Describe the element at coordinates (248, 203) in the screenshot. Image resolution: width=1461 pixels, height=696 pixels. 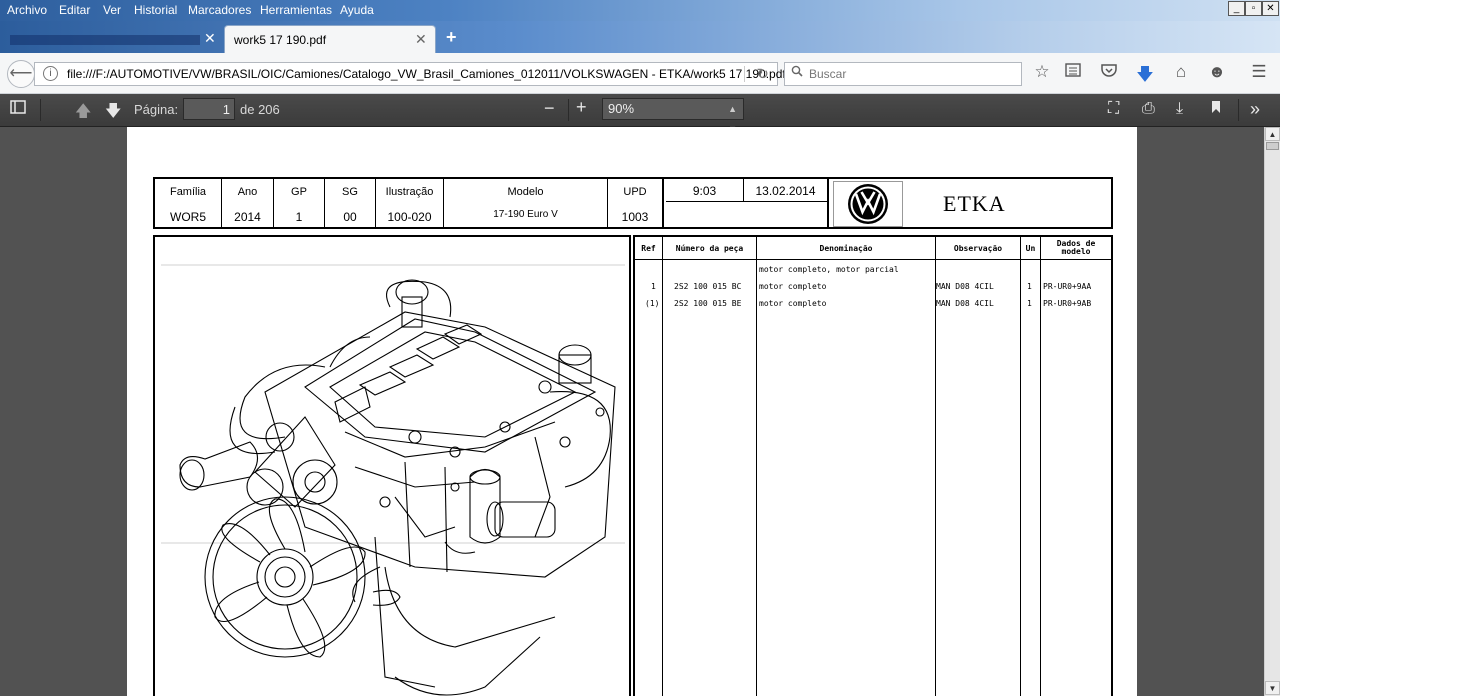
I see `header-ano: Ano 2014` at that location.